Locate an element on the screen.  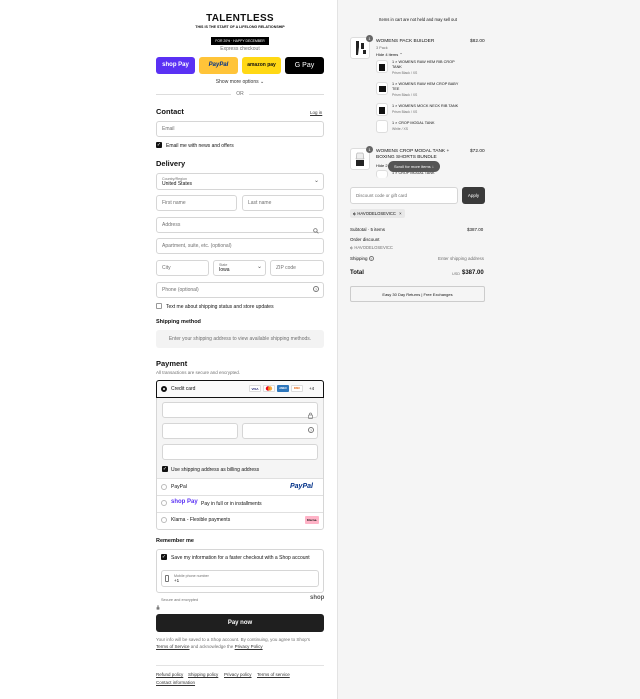
card-number-field is located at coordinates (240, 410).